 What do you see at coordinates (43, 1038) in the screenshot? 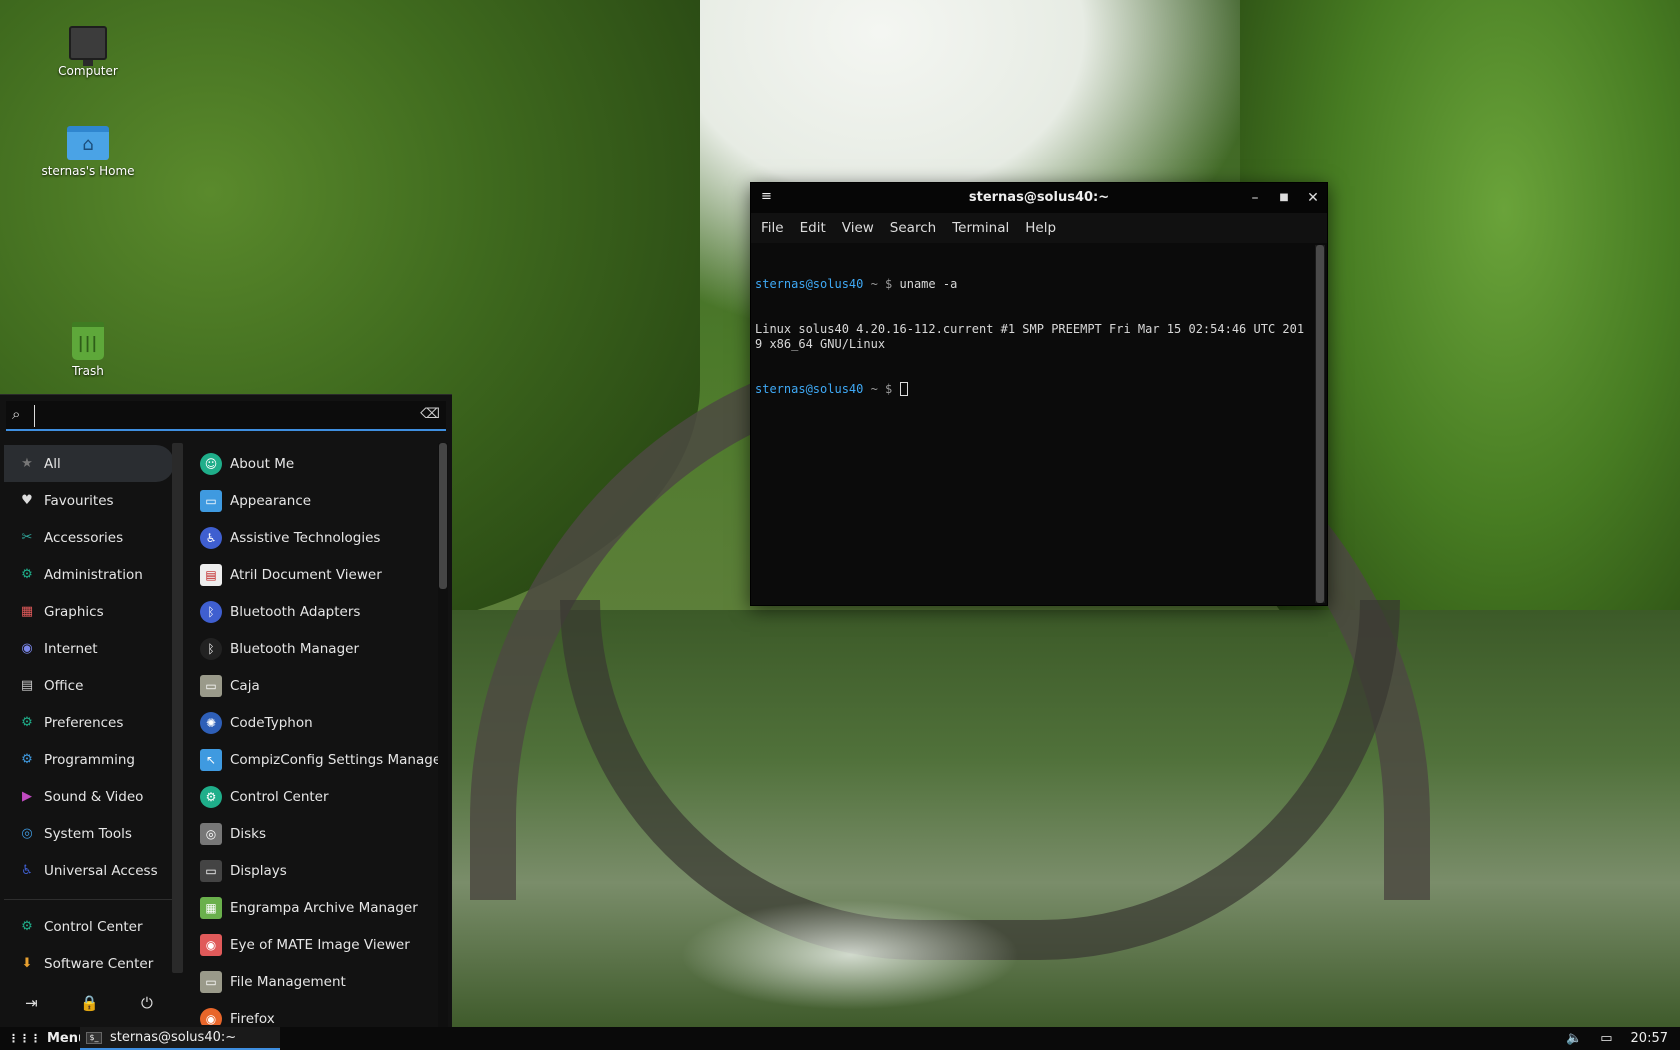
I see `menu-button: ⋮⋮⋮ Menu` at bounding box center [43, 1038].